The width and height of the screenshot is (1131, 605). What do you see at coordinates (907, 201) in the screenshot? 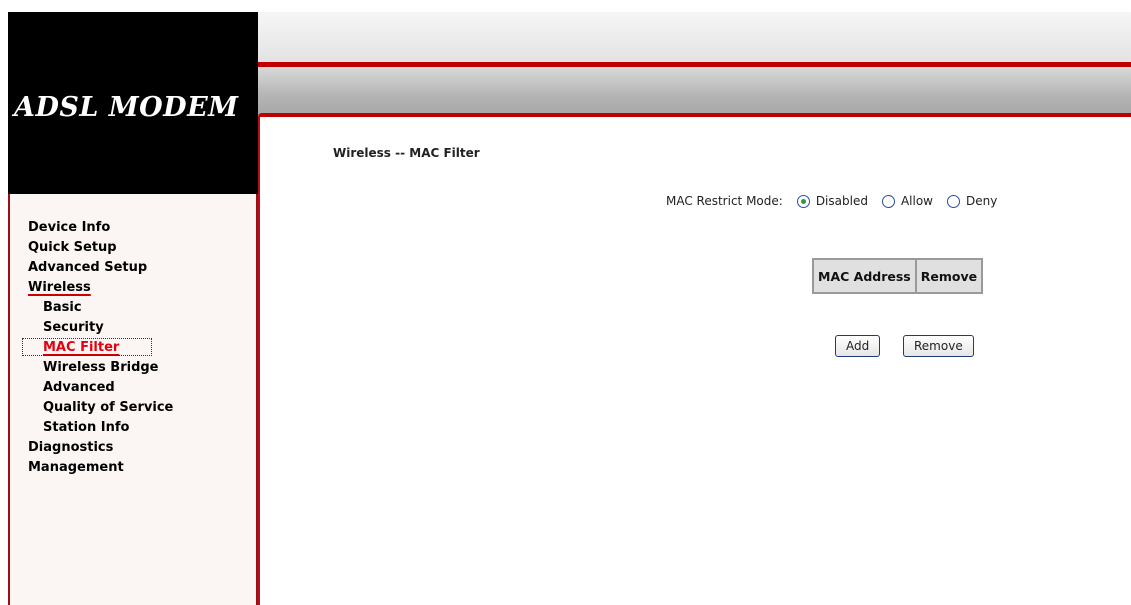
I see `mode-option-allow: Allow` at bounding box center [907, 201].